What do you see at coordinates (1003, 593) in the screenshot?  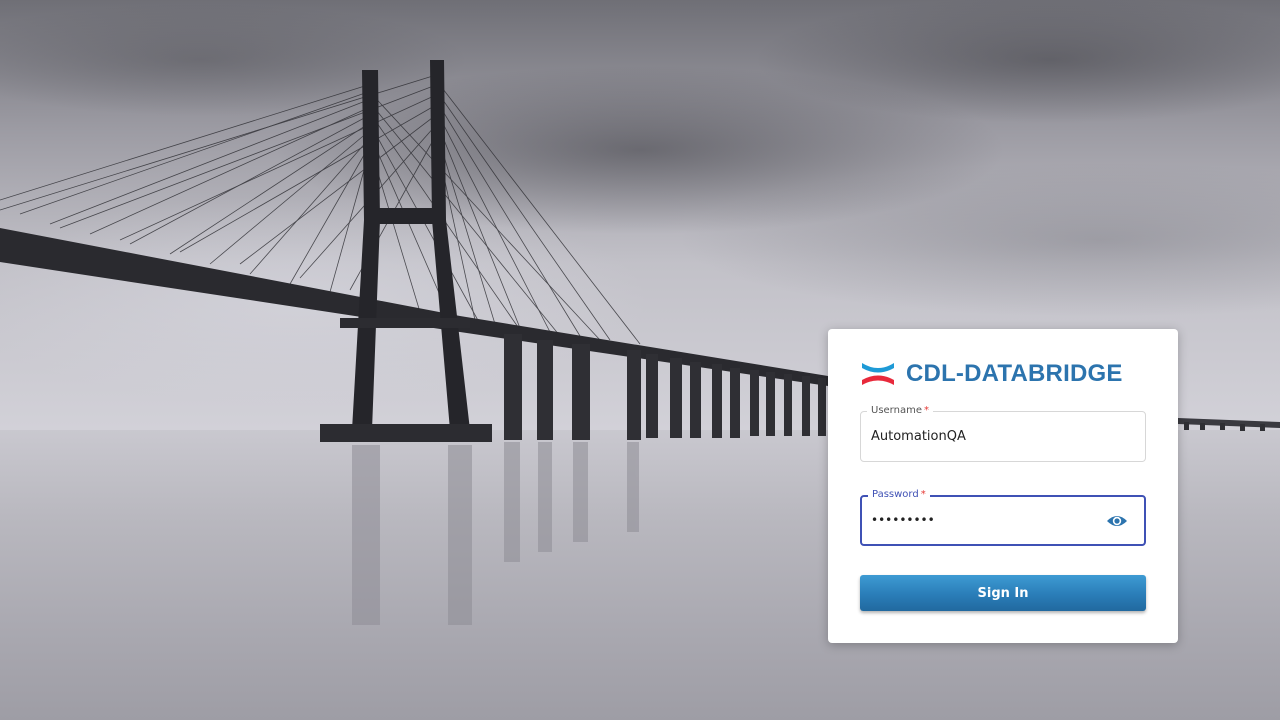 I see `sign-in-button: Sign In` at bounding box center [1003, 593].